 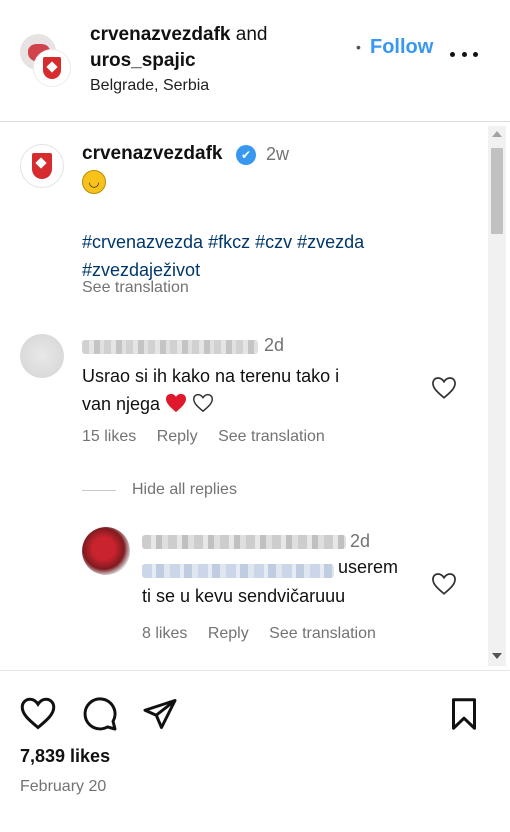 What do you see at coordinates (106, 551) in the screenshot?
I see `reply-avatar` at bounding box center [106, 551].